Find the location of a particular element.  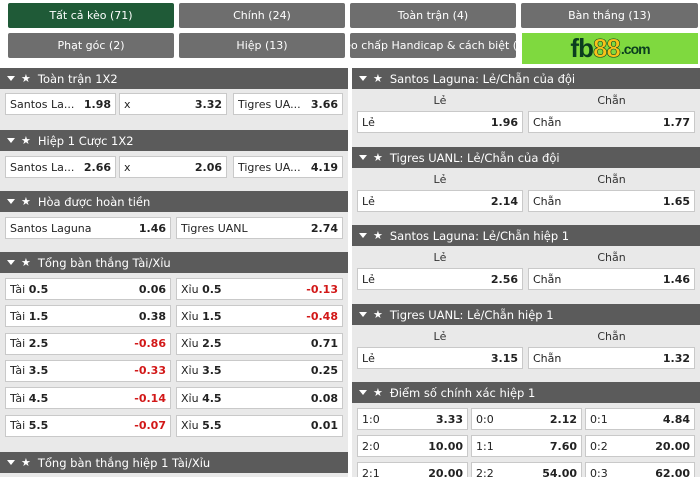

section-header: ★ Điểm số chính xác hiệp 1 is located at coordinates (526, 392).